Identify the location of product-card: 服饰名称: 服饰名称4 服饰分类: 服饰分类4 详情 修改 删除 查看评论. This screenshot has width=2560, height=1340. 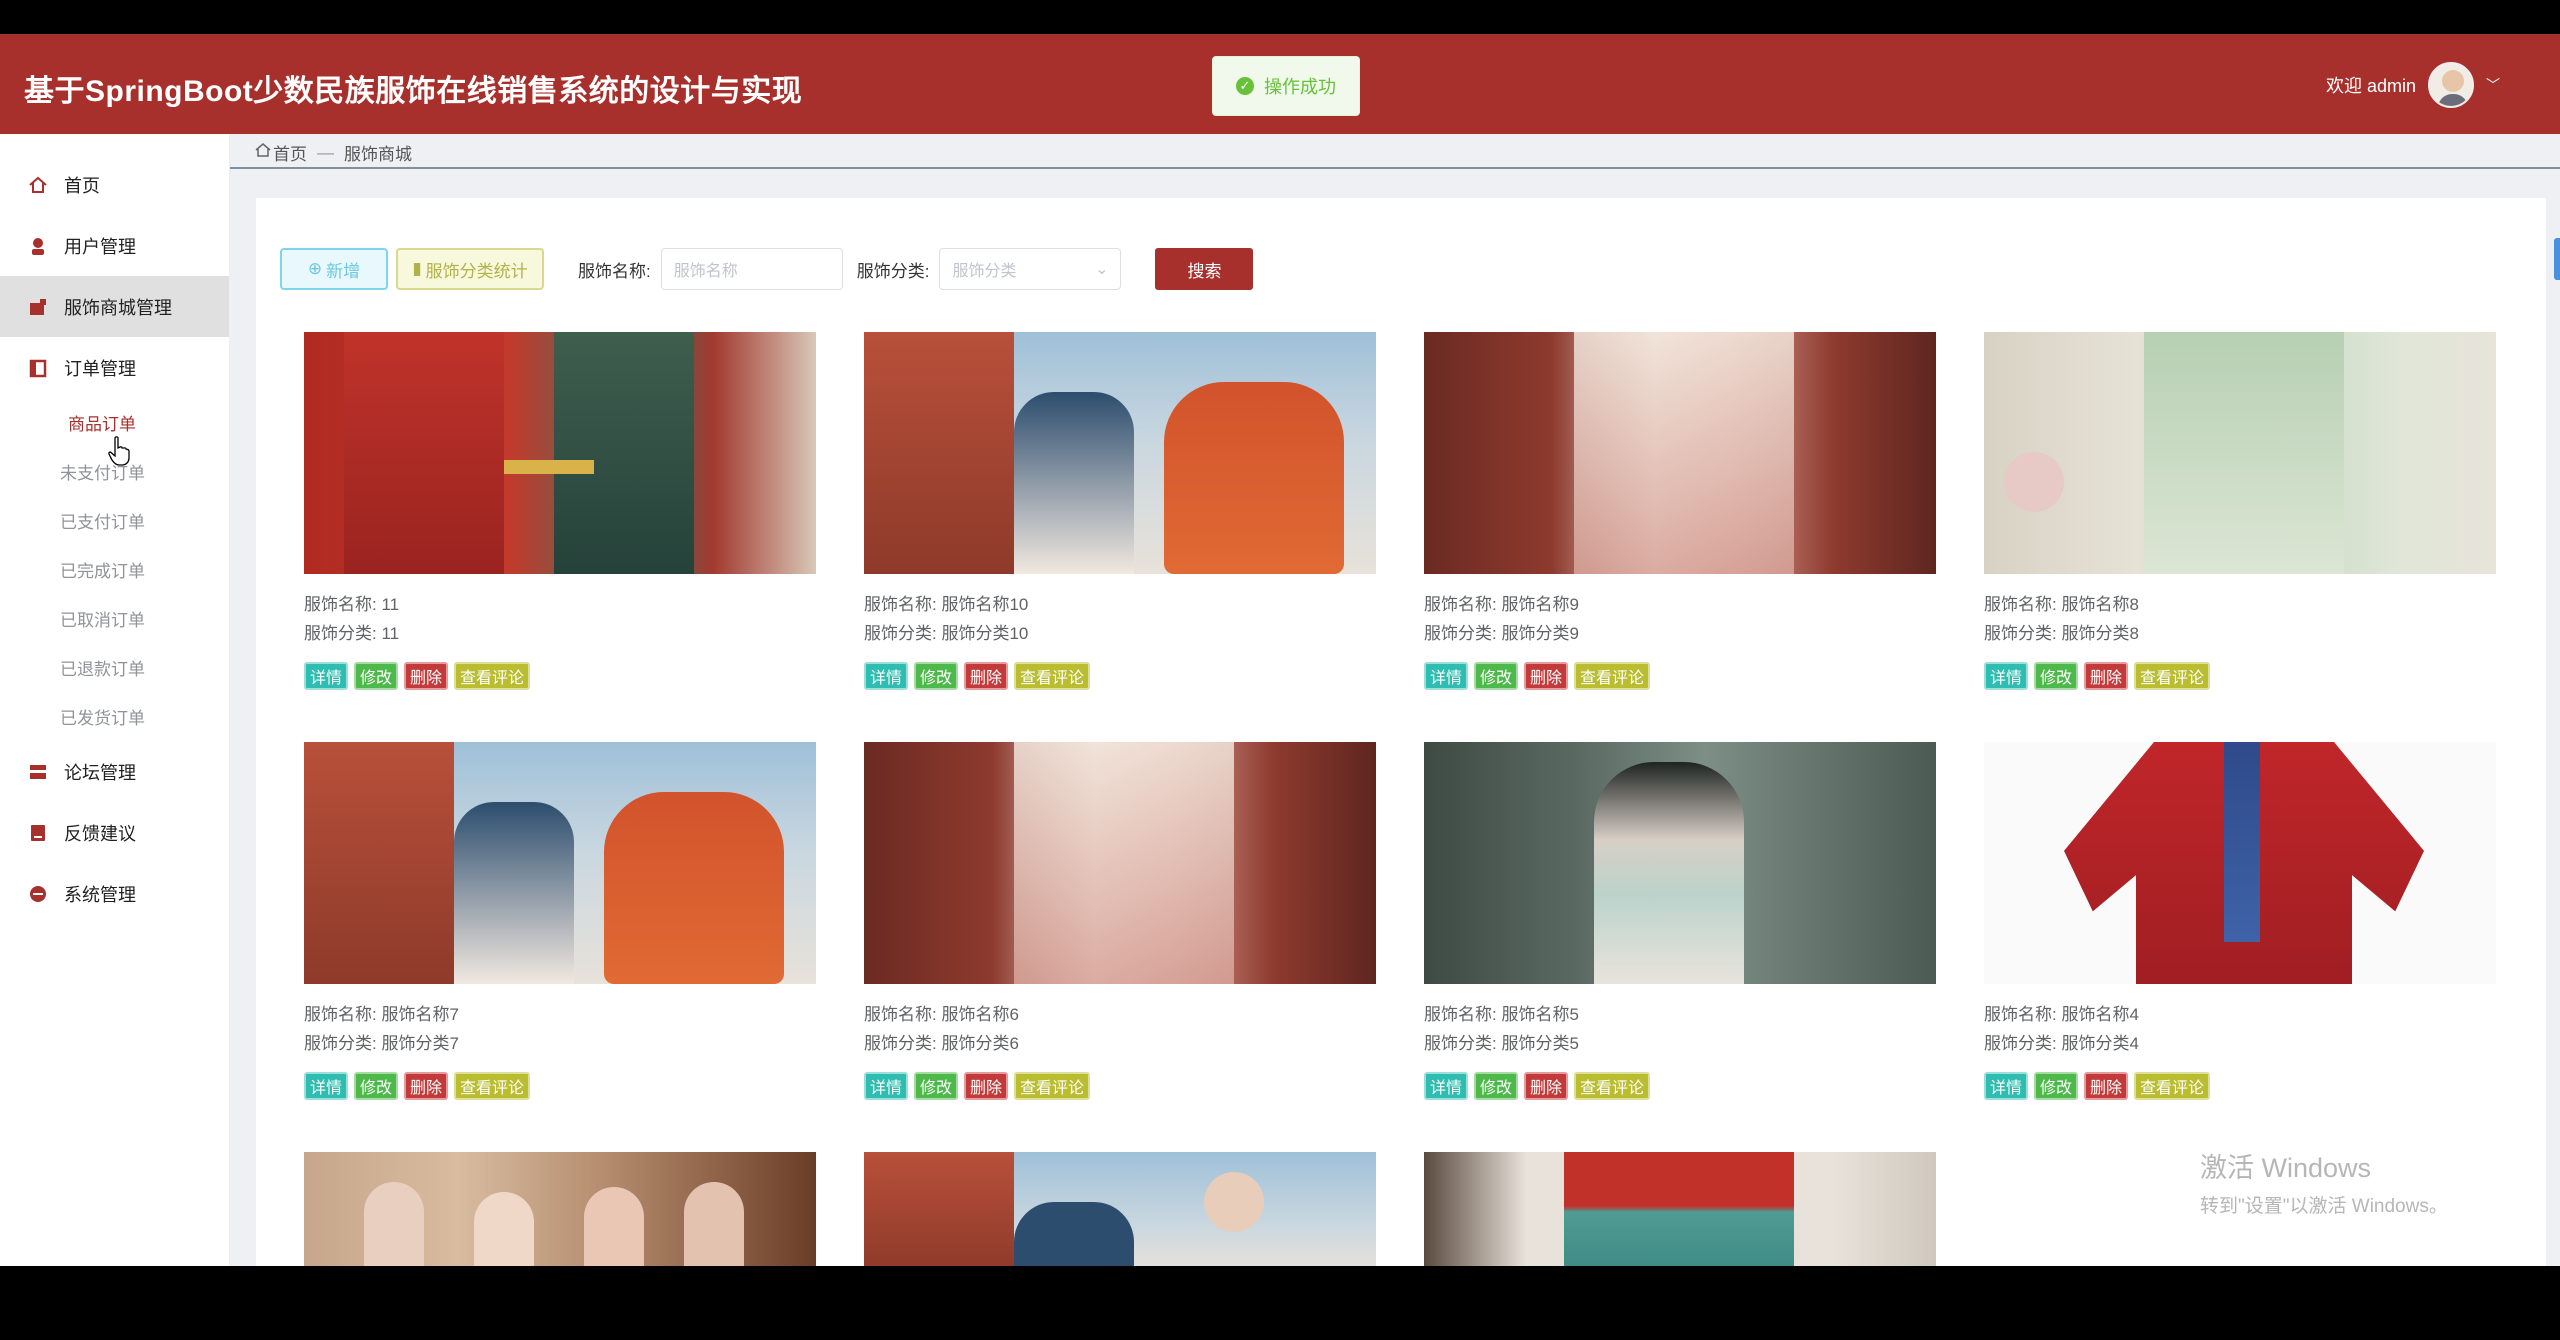
(2240, 937).